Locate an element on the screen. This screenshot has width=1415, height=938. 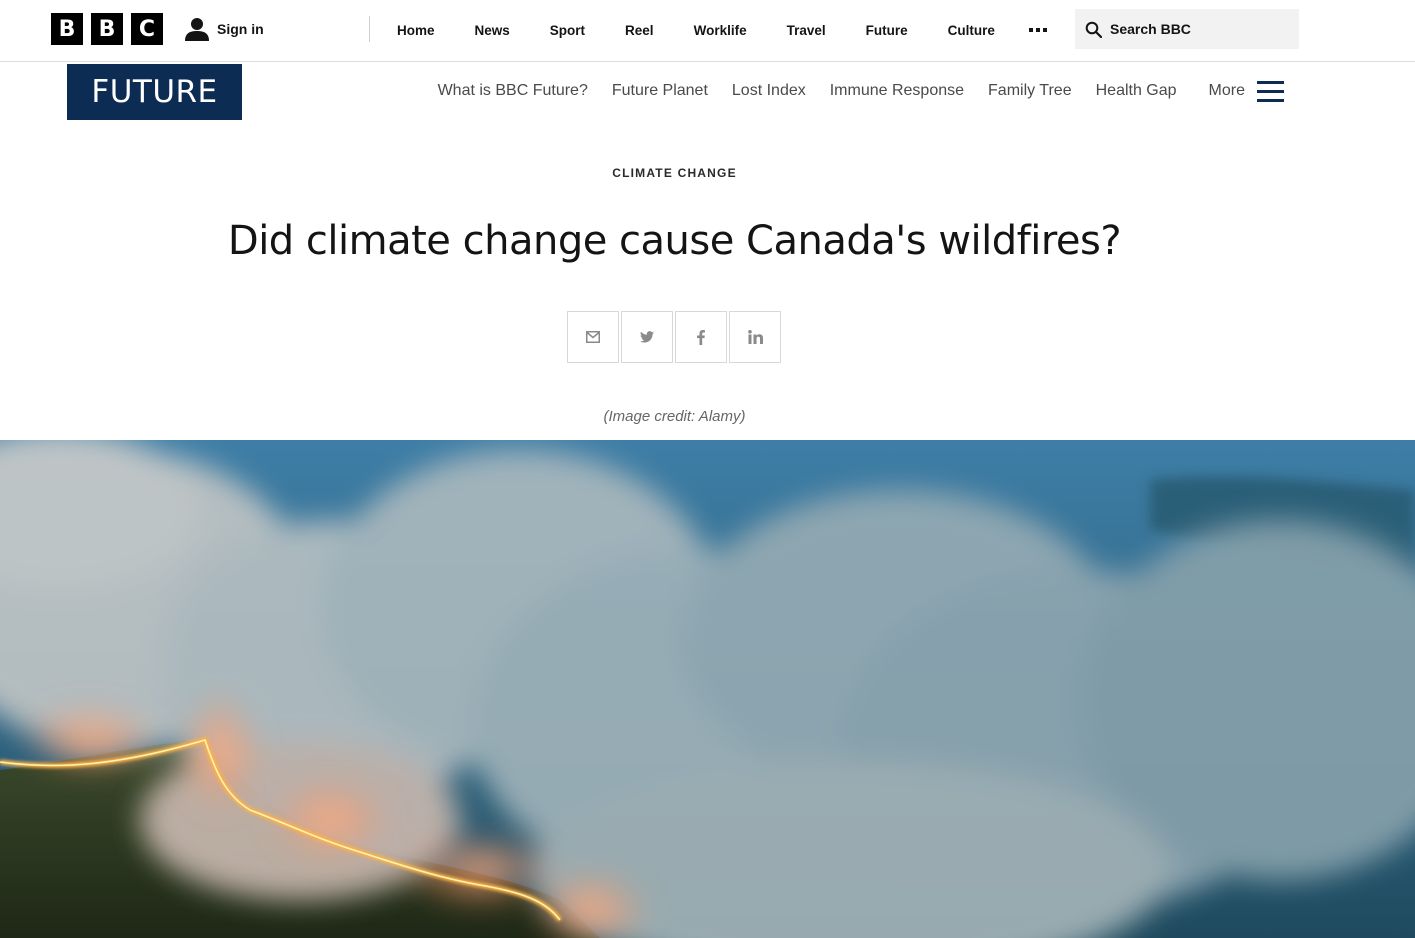
search-input is located at coordinates (1200, 29).